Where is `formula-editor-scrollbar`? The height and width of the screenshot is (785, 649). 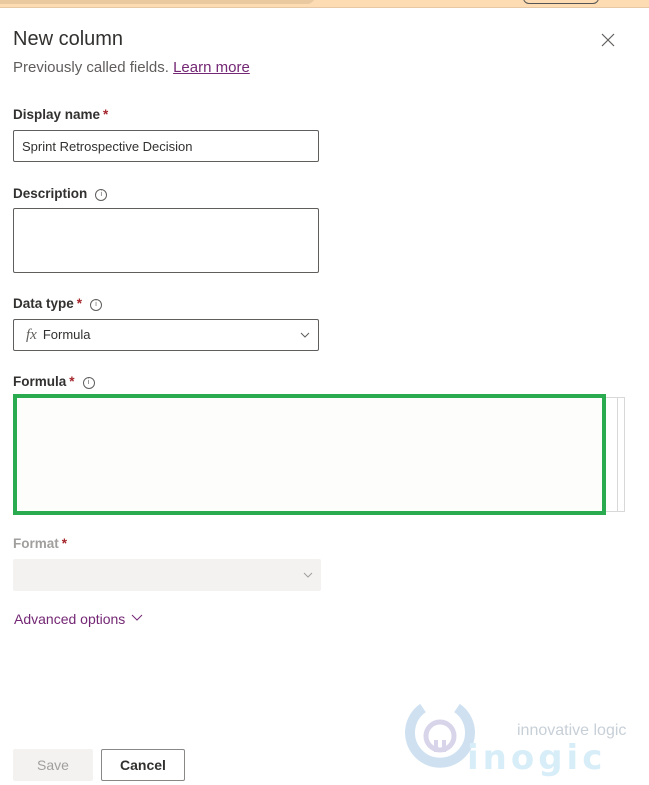
formula-editor-scrollbar is located at coordinates (621, 454).